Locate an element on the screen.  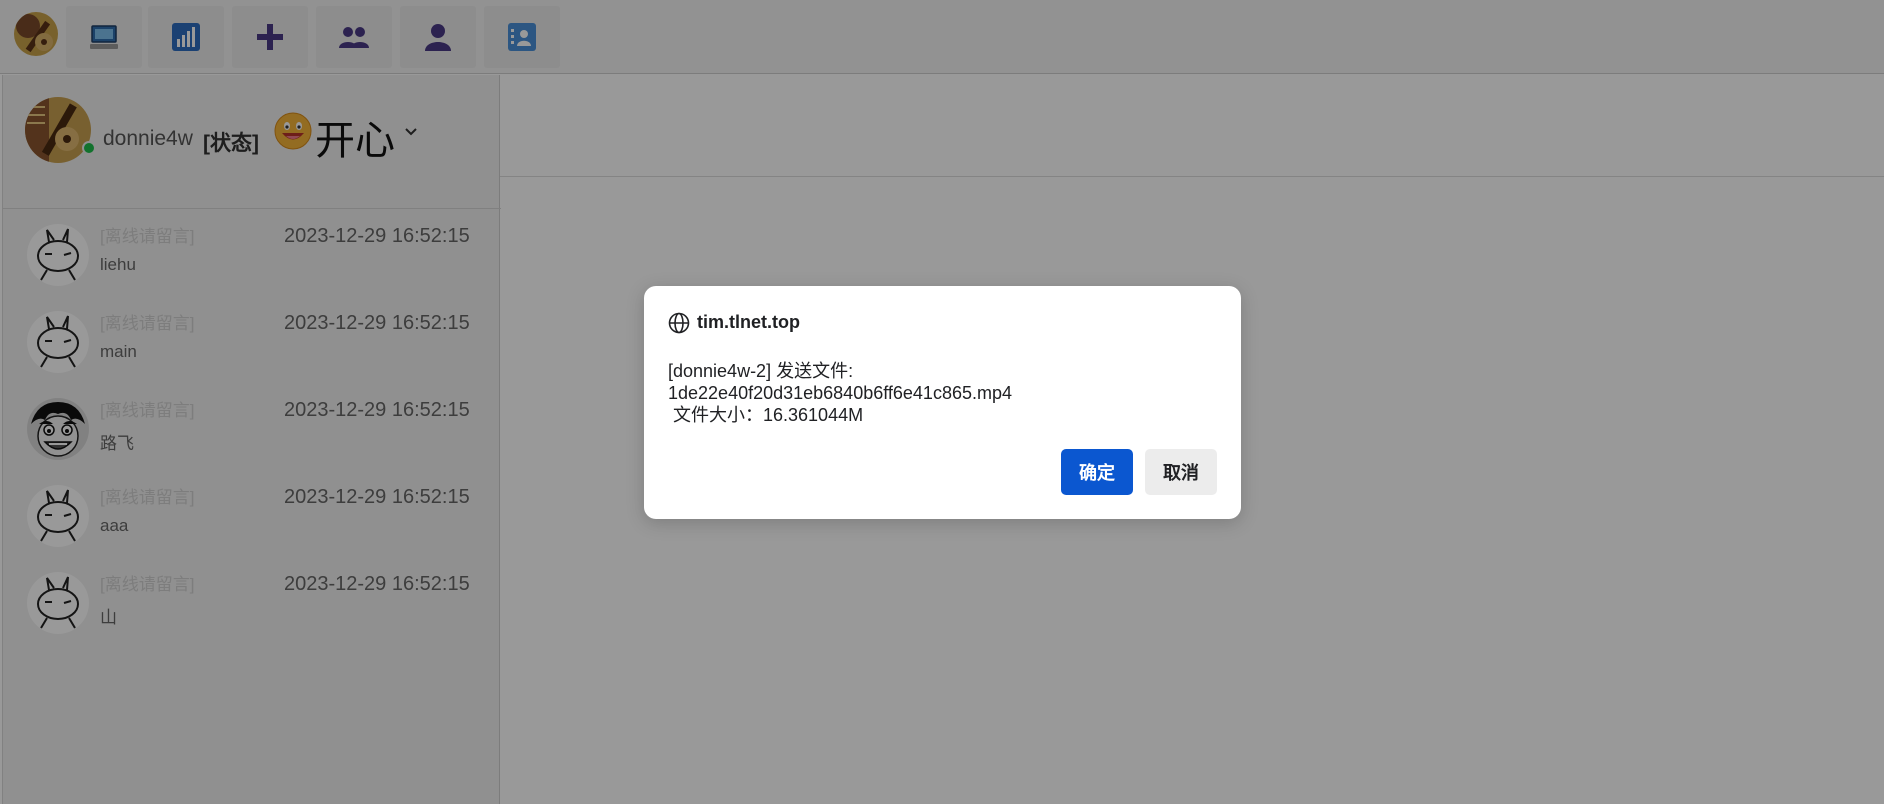
message-line: 文件大小：16.361044M is located at coordinates (766, 415).